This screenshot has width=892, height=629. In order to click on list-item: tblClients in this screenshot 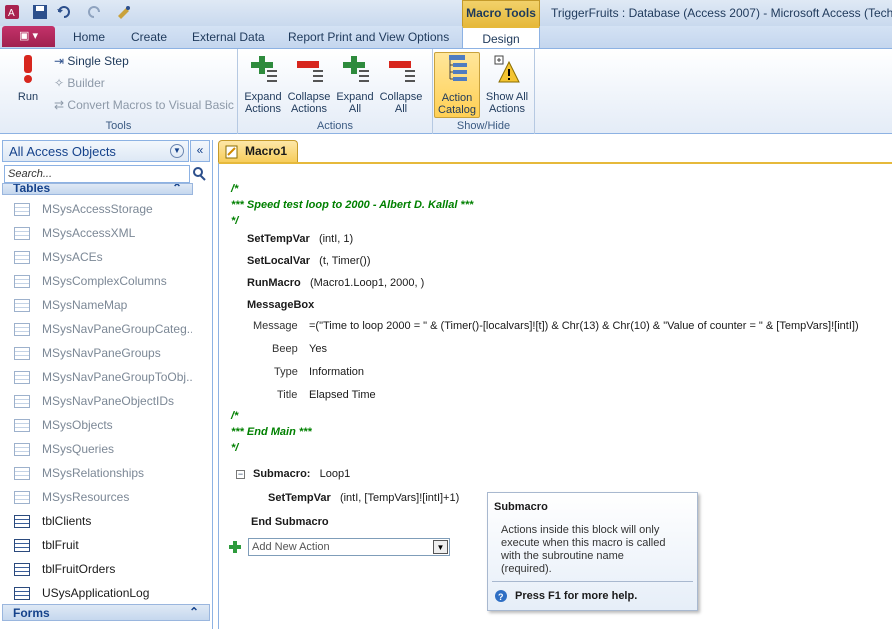, I will do `click(98, 521)`.